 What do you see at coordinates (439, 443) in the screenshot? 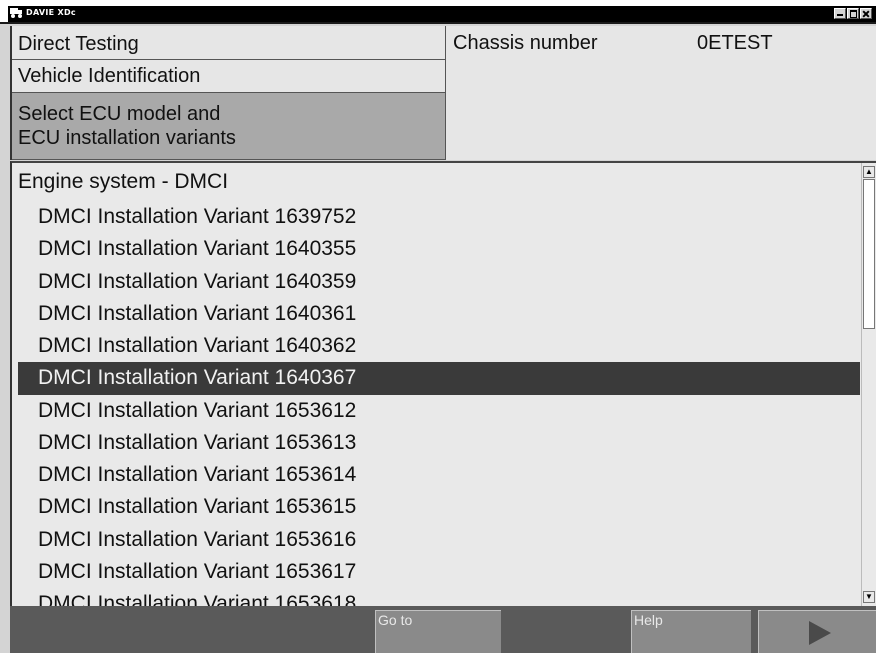
I see `list-item: DMCI Installation Variant 1653613` at bounding box center [439, 443].